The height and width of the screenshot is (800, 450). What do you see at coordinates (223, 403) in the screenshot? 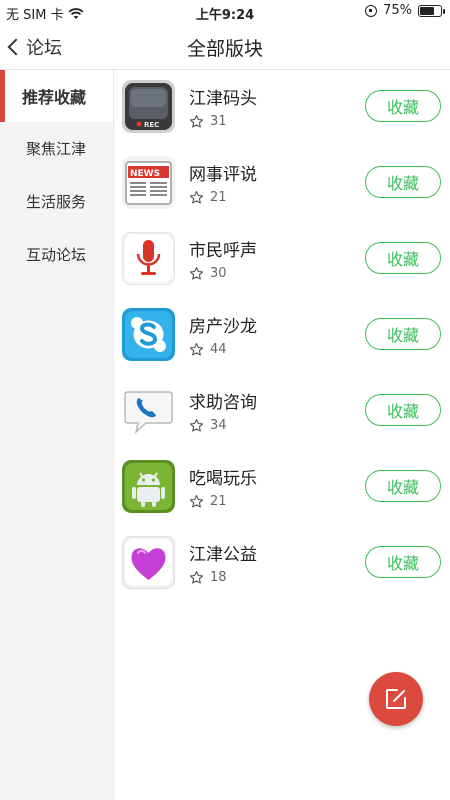
I see `board-name: 求助咨询` at bounding box center [223, 403].